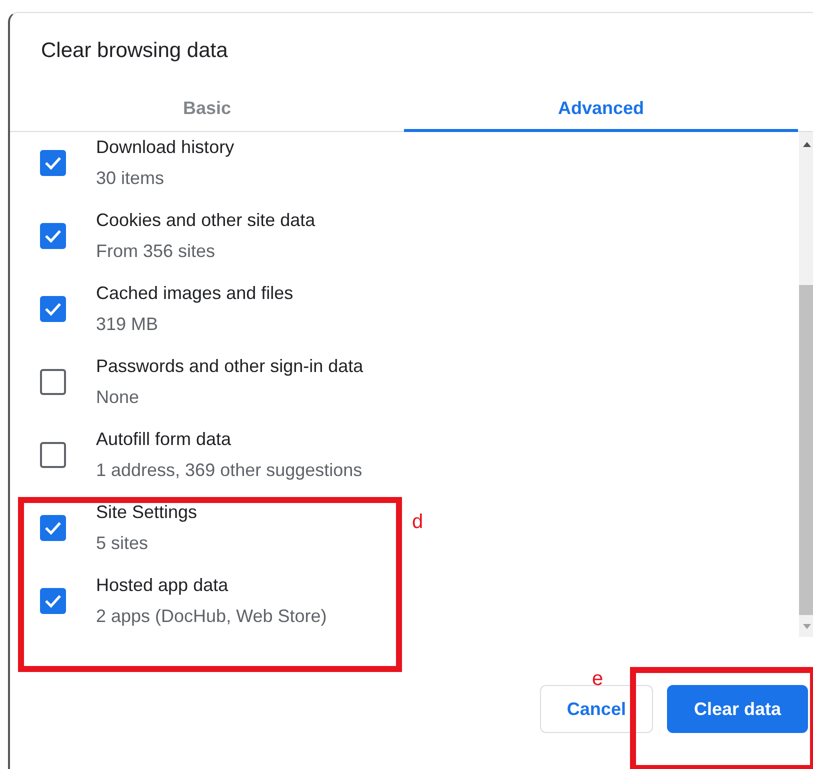 The height and width of the screenshot is (769, 813). What do you see at coordinates (206, 220) in the screenshot?
I see `item-title: Cookies and other site data` at bounding box center [206, 220].